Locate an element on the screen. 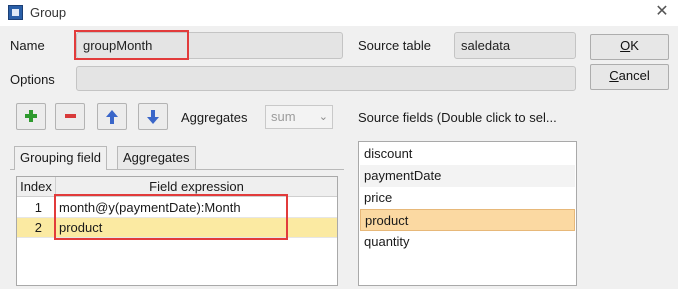 This screenshot has width=678, height=289. arrow-up-icon is located at coordinates (112, 117).